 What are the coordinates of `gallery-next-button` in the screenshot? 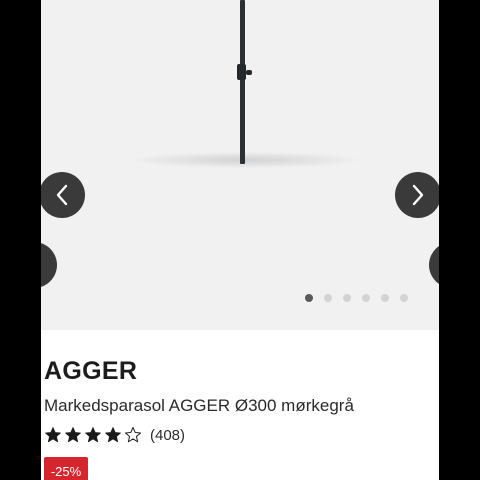 It's located at (417, 195).